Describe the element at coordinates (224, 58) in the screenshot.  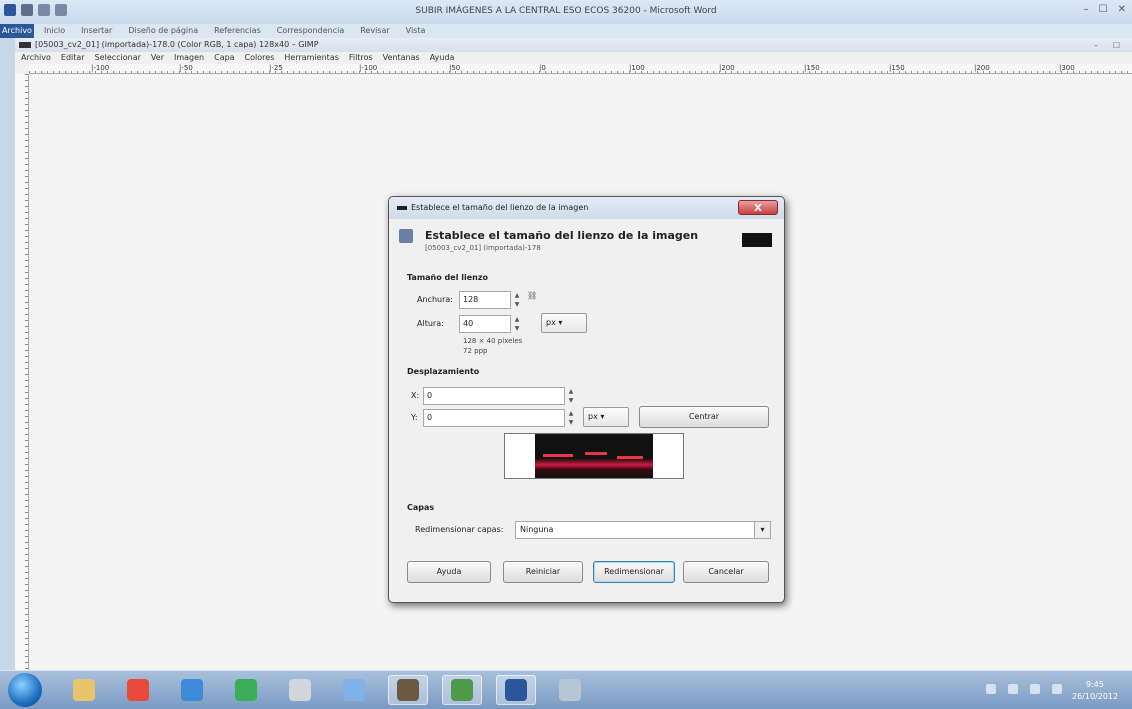
I see `menu-capa: Capa` at that location.